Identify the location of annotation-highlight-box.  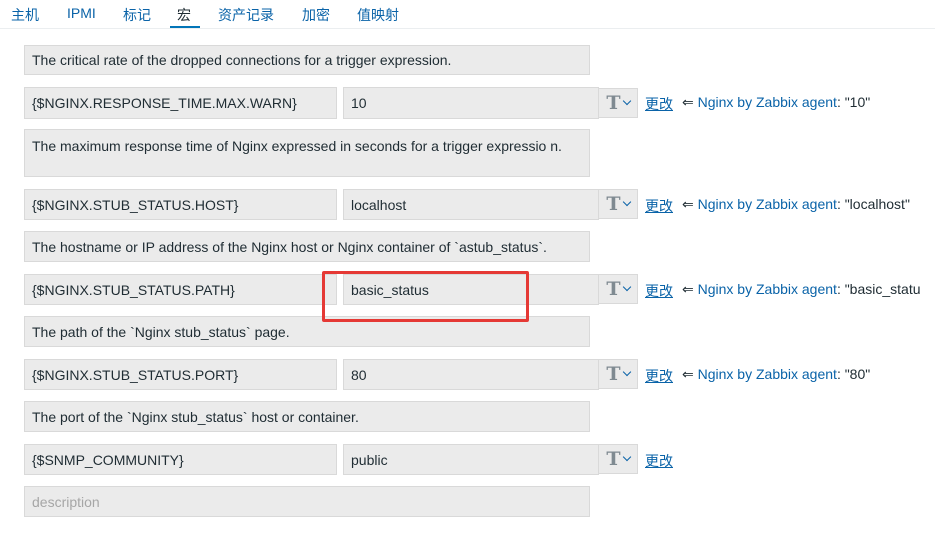
(425, 296).